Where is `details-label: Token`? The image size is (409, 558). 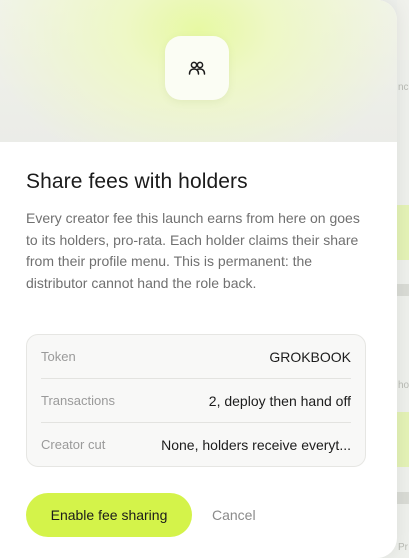
details-label: Token is located at coordinates (58, 356).